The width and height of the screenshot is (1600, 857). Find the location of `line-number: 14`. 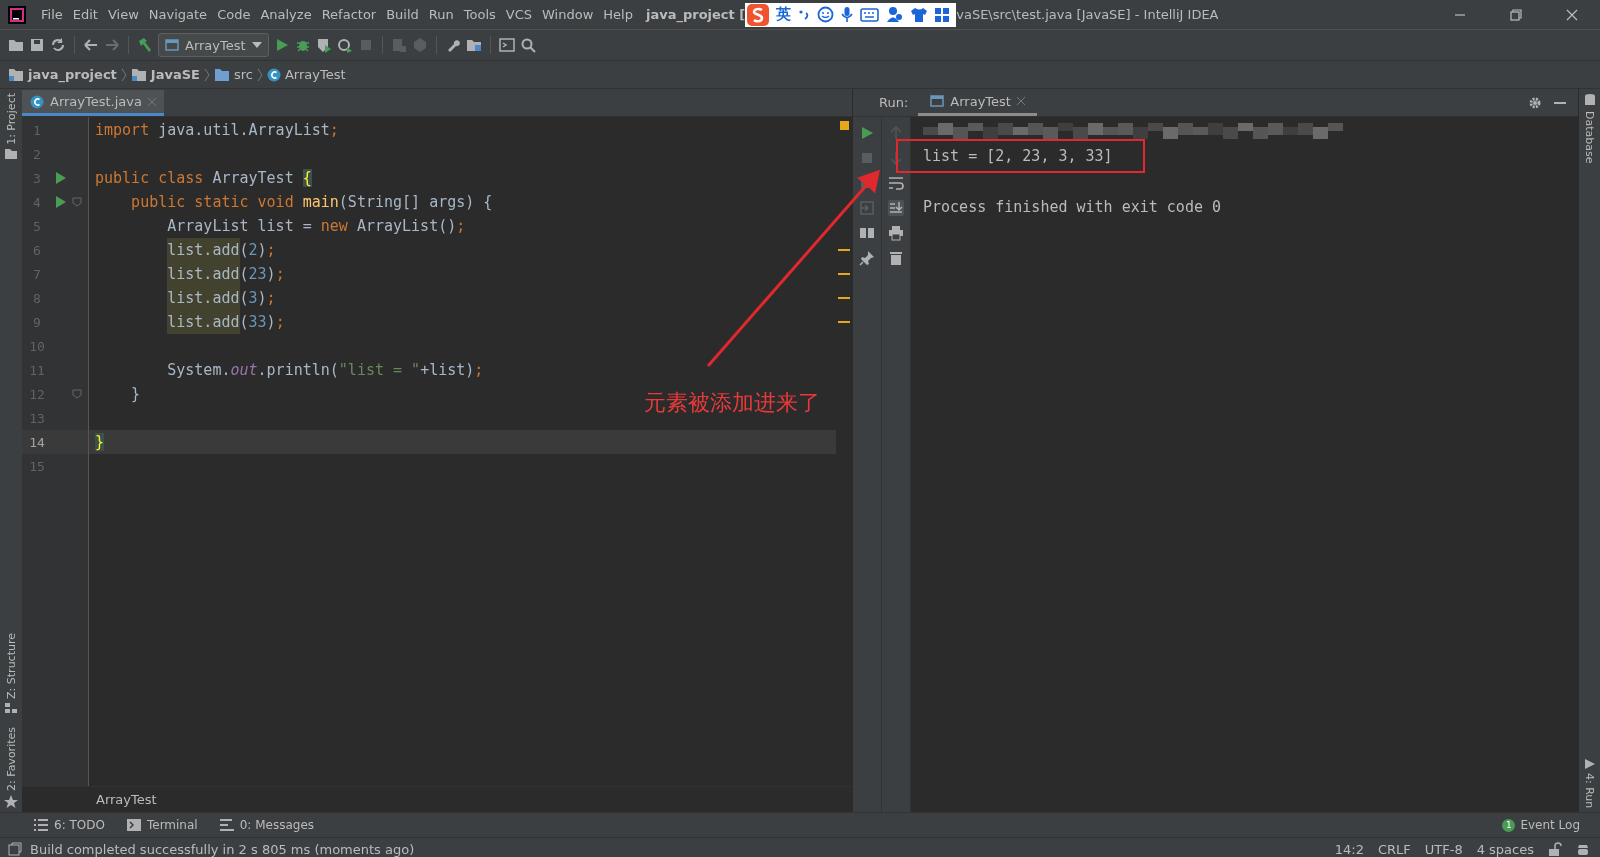

line-number: 14 is located at coordinates (37, 442).